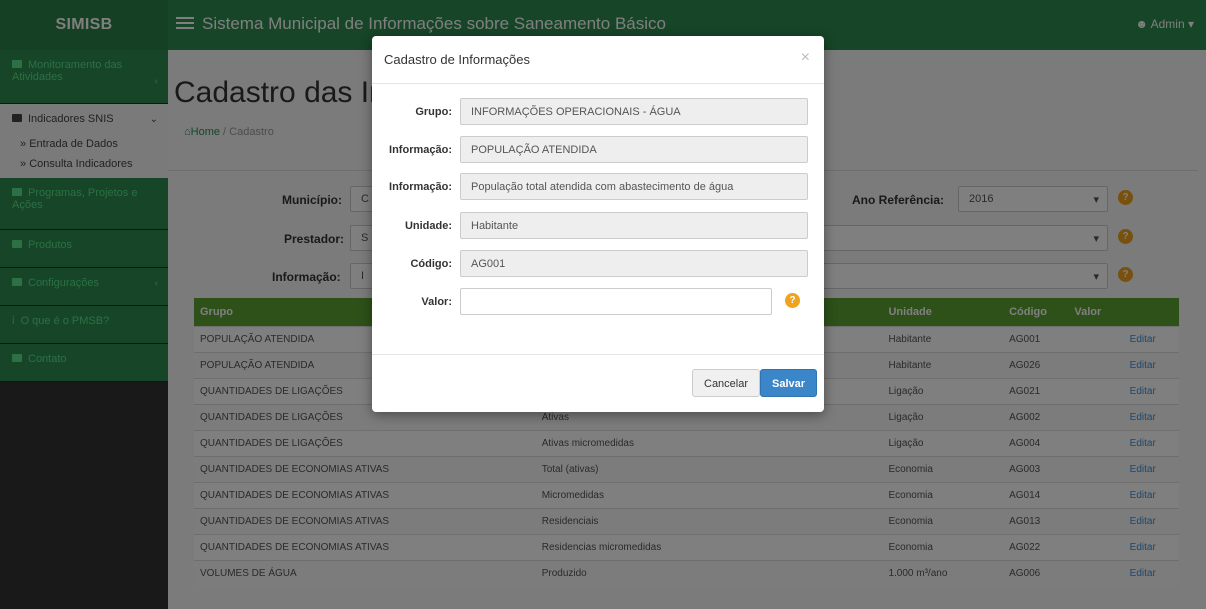 The image size is (1206, 609). What do you see at coordinates (634, 225) in the screenshot?
I see `unidade-field: Habitante` at bounding box center [634, 225].